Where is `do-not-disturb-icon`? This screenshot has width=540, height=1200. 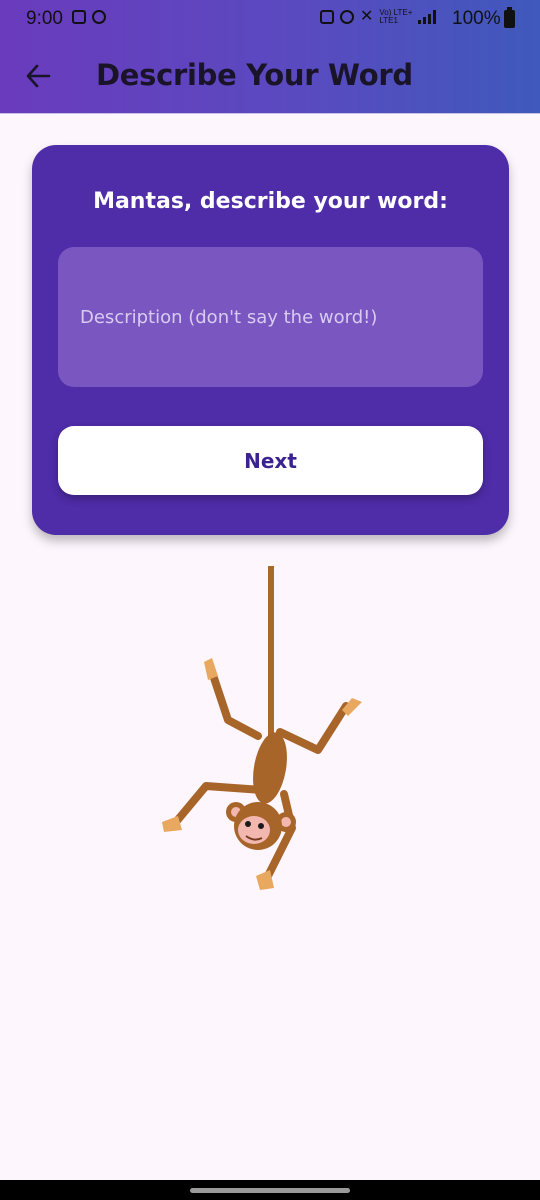 do-not-disturb-icon is located at coordinates (99, 17).